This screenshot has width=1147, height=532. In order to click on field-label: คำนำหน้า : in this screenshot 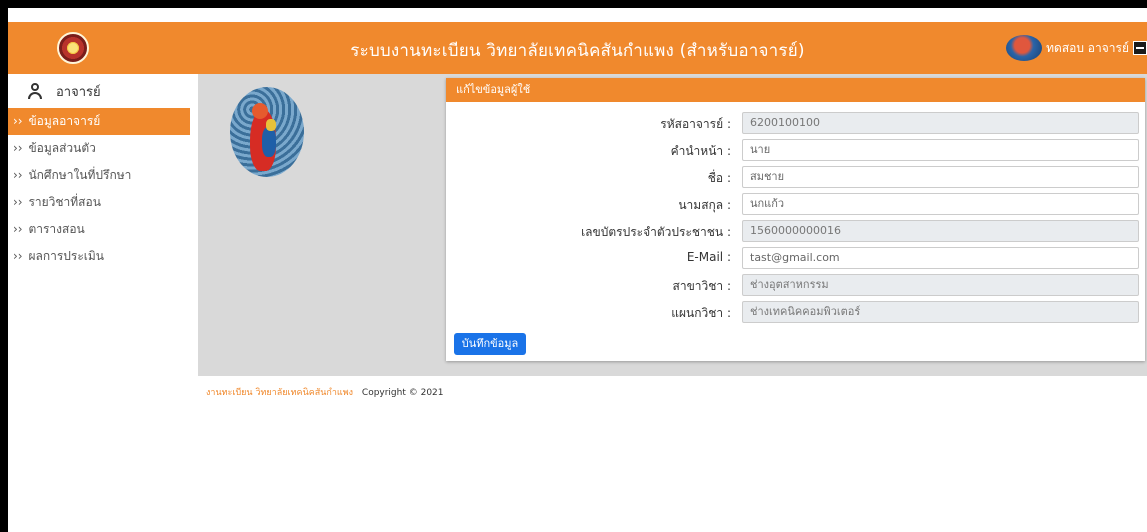, I will do `click(700, 151)`.